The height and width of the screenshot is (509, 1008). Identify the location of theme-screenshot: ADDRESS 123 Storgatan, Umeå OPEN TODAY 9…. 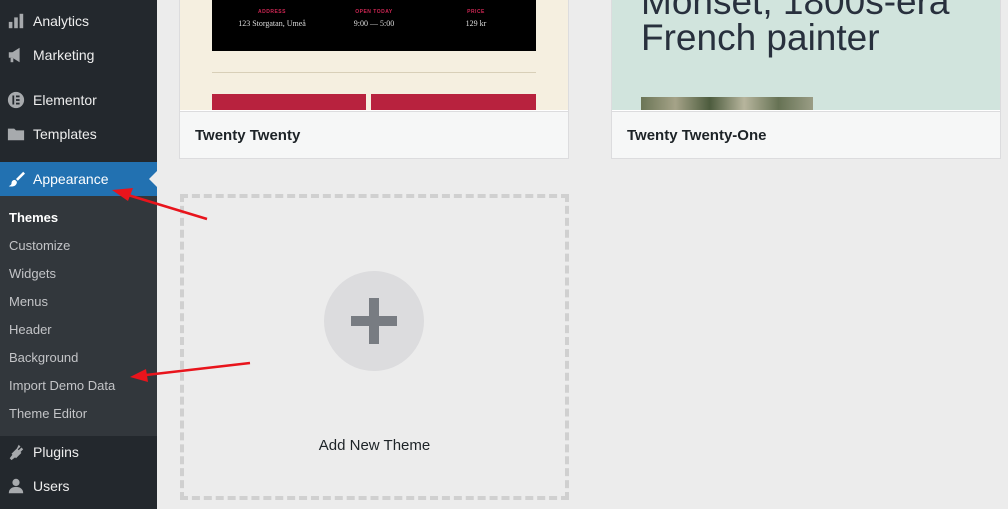
(374, 55).